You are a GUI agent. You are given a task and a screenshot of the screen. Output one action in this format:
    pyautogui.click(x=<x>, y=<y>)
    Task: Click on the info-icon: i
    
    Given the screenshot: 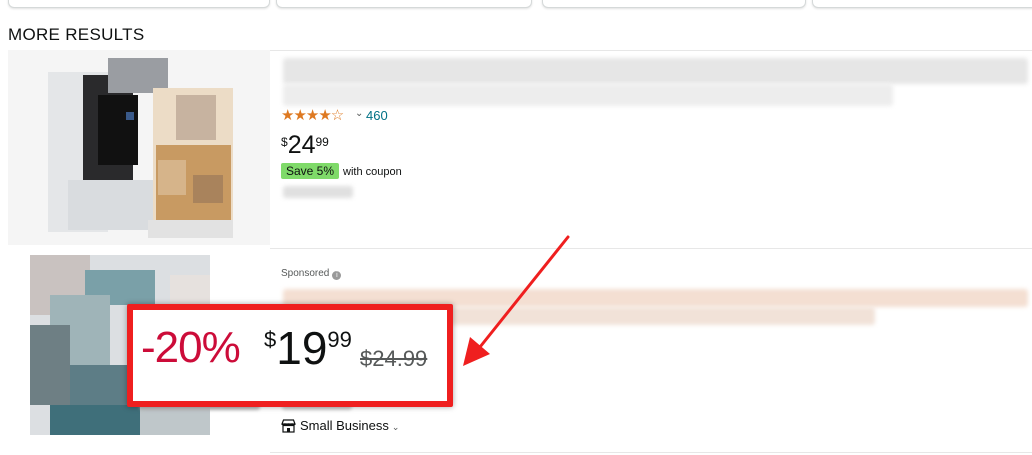 What is the action you would take?
    pyautogui.click(x=337, y=275)
    